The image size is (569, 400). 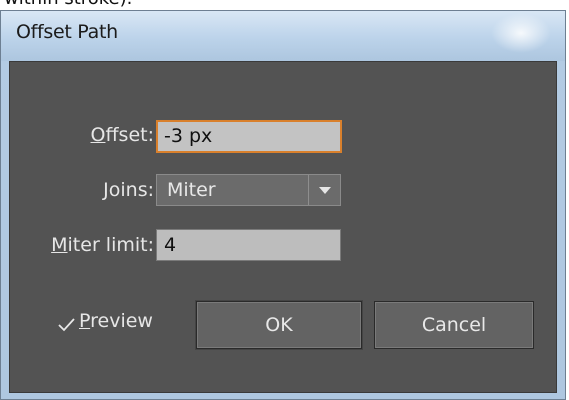 What do you see at coordinates (279, 325) in the screenshot?
I see `ok-button: OK` at bounding box center [279, 325].